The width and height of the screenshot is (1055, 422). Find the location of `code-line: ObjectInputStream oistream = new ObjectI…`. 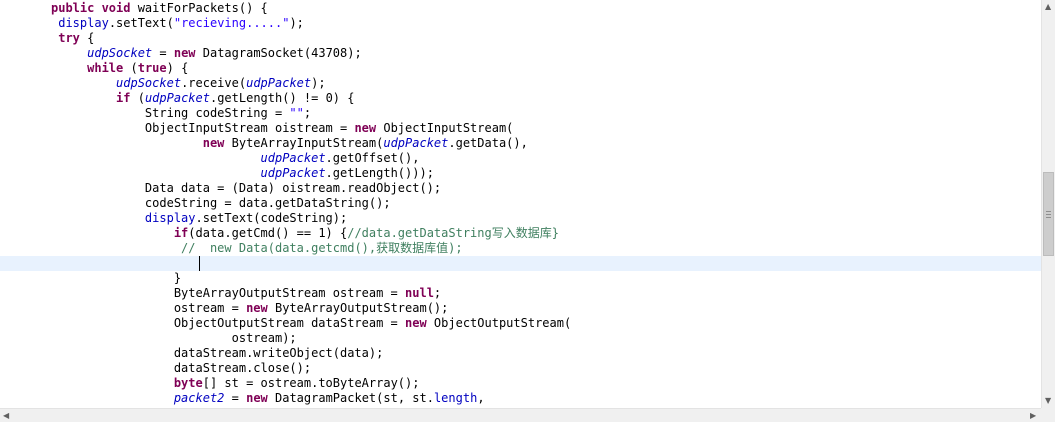

code-line: ObjectInputStream oistream = new ObjectI… is located at coordinates (256, 128).